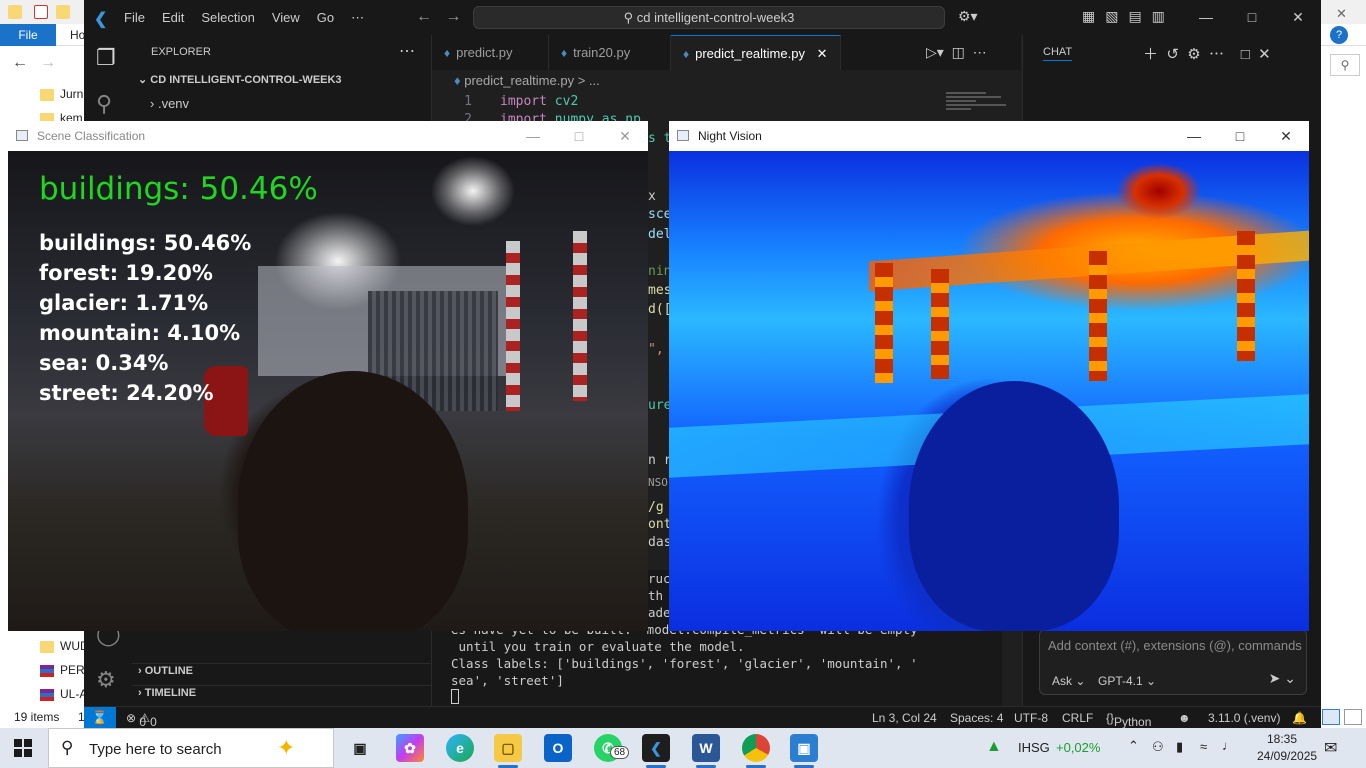 The image size is (1366, 768). Describe the element at coordinates (126, 273) in the screenshot. I see `prediction-forest: forest: 19.20%` at that location.